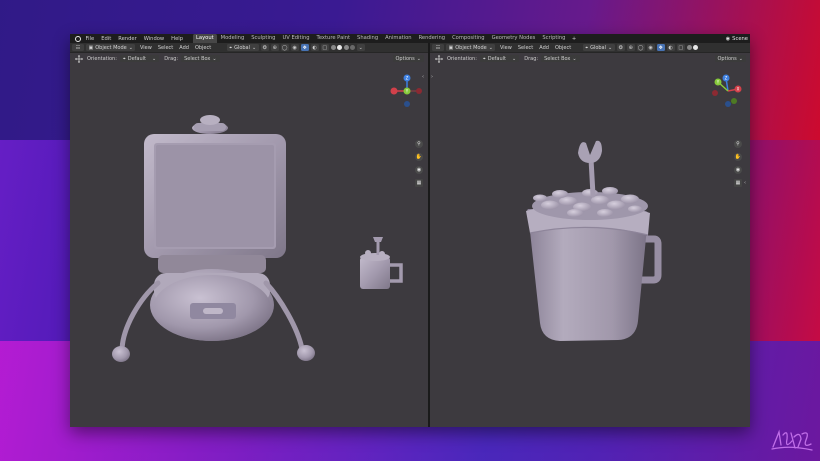  What do you see at coordinates (423, 77) in the screenshot?
I see `region-toggle-left-arrow: ‹` at bounding box center [423, 77].